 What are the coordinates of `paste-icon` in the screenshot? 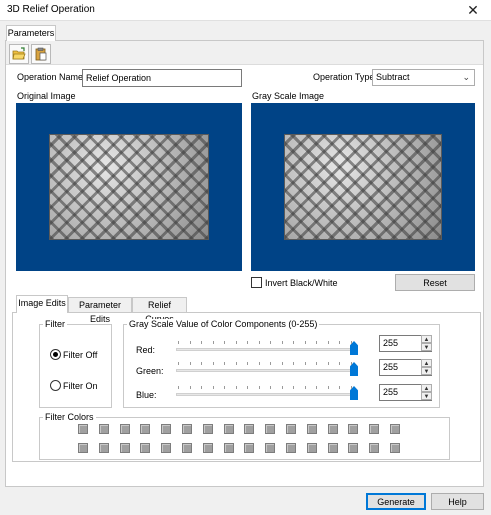 It's located at (41, 54).